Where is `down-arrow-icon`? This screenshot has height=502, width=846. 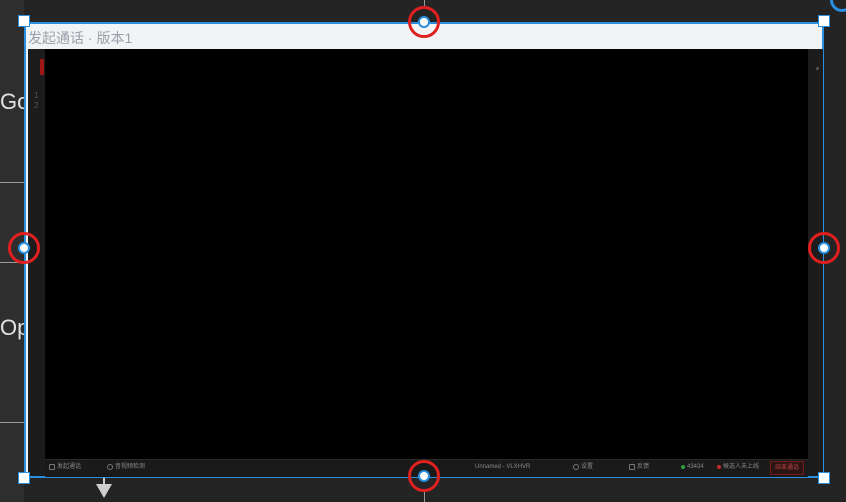 down-arrow-icon is located at coordinates (104, 491).